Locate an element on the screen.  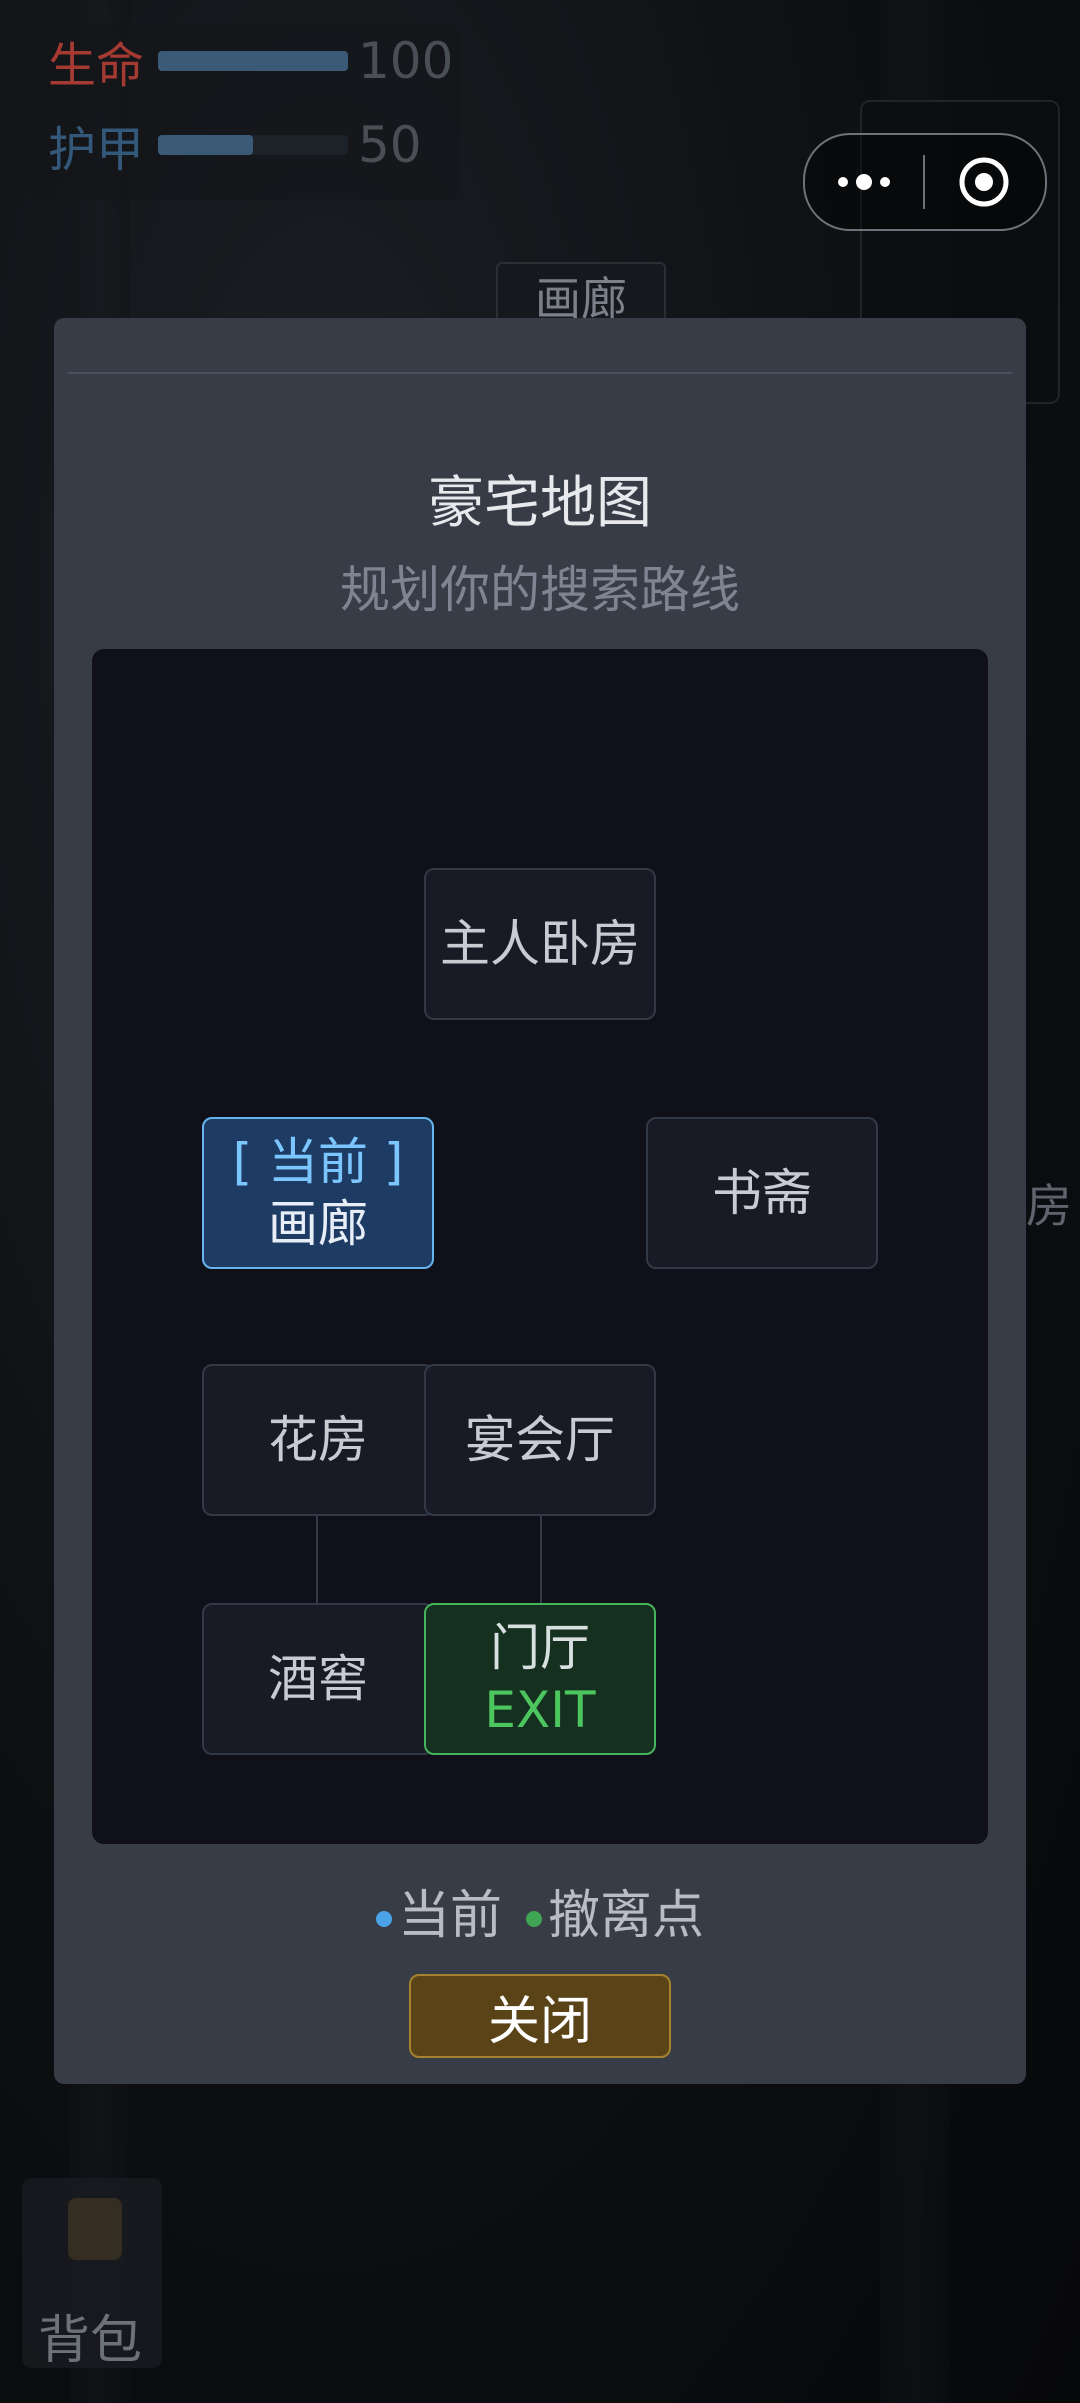
room-greenhouse: 花房 is located at coordinates (318, 1440).